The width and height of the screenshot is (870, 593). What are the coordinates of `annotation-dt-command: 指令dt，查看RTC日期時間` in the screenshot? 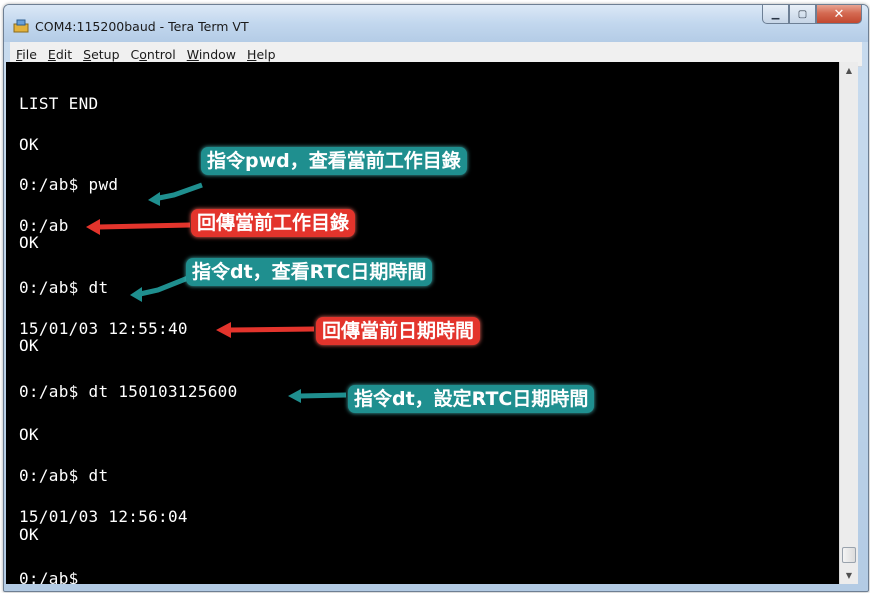 It's located at (309, 272).